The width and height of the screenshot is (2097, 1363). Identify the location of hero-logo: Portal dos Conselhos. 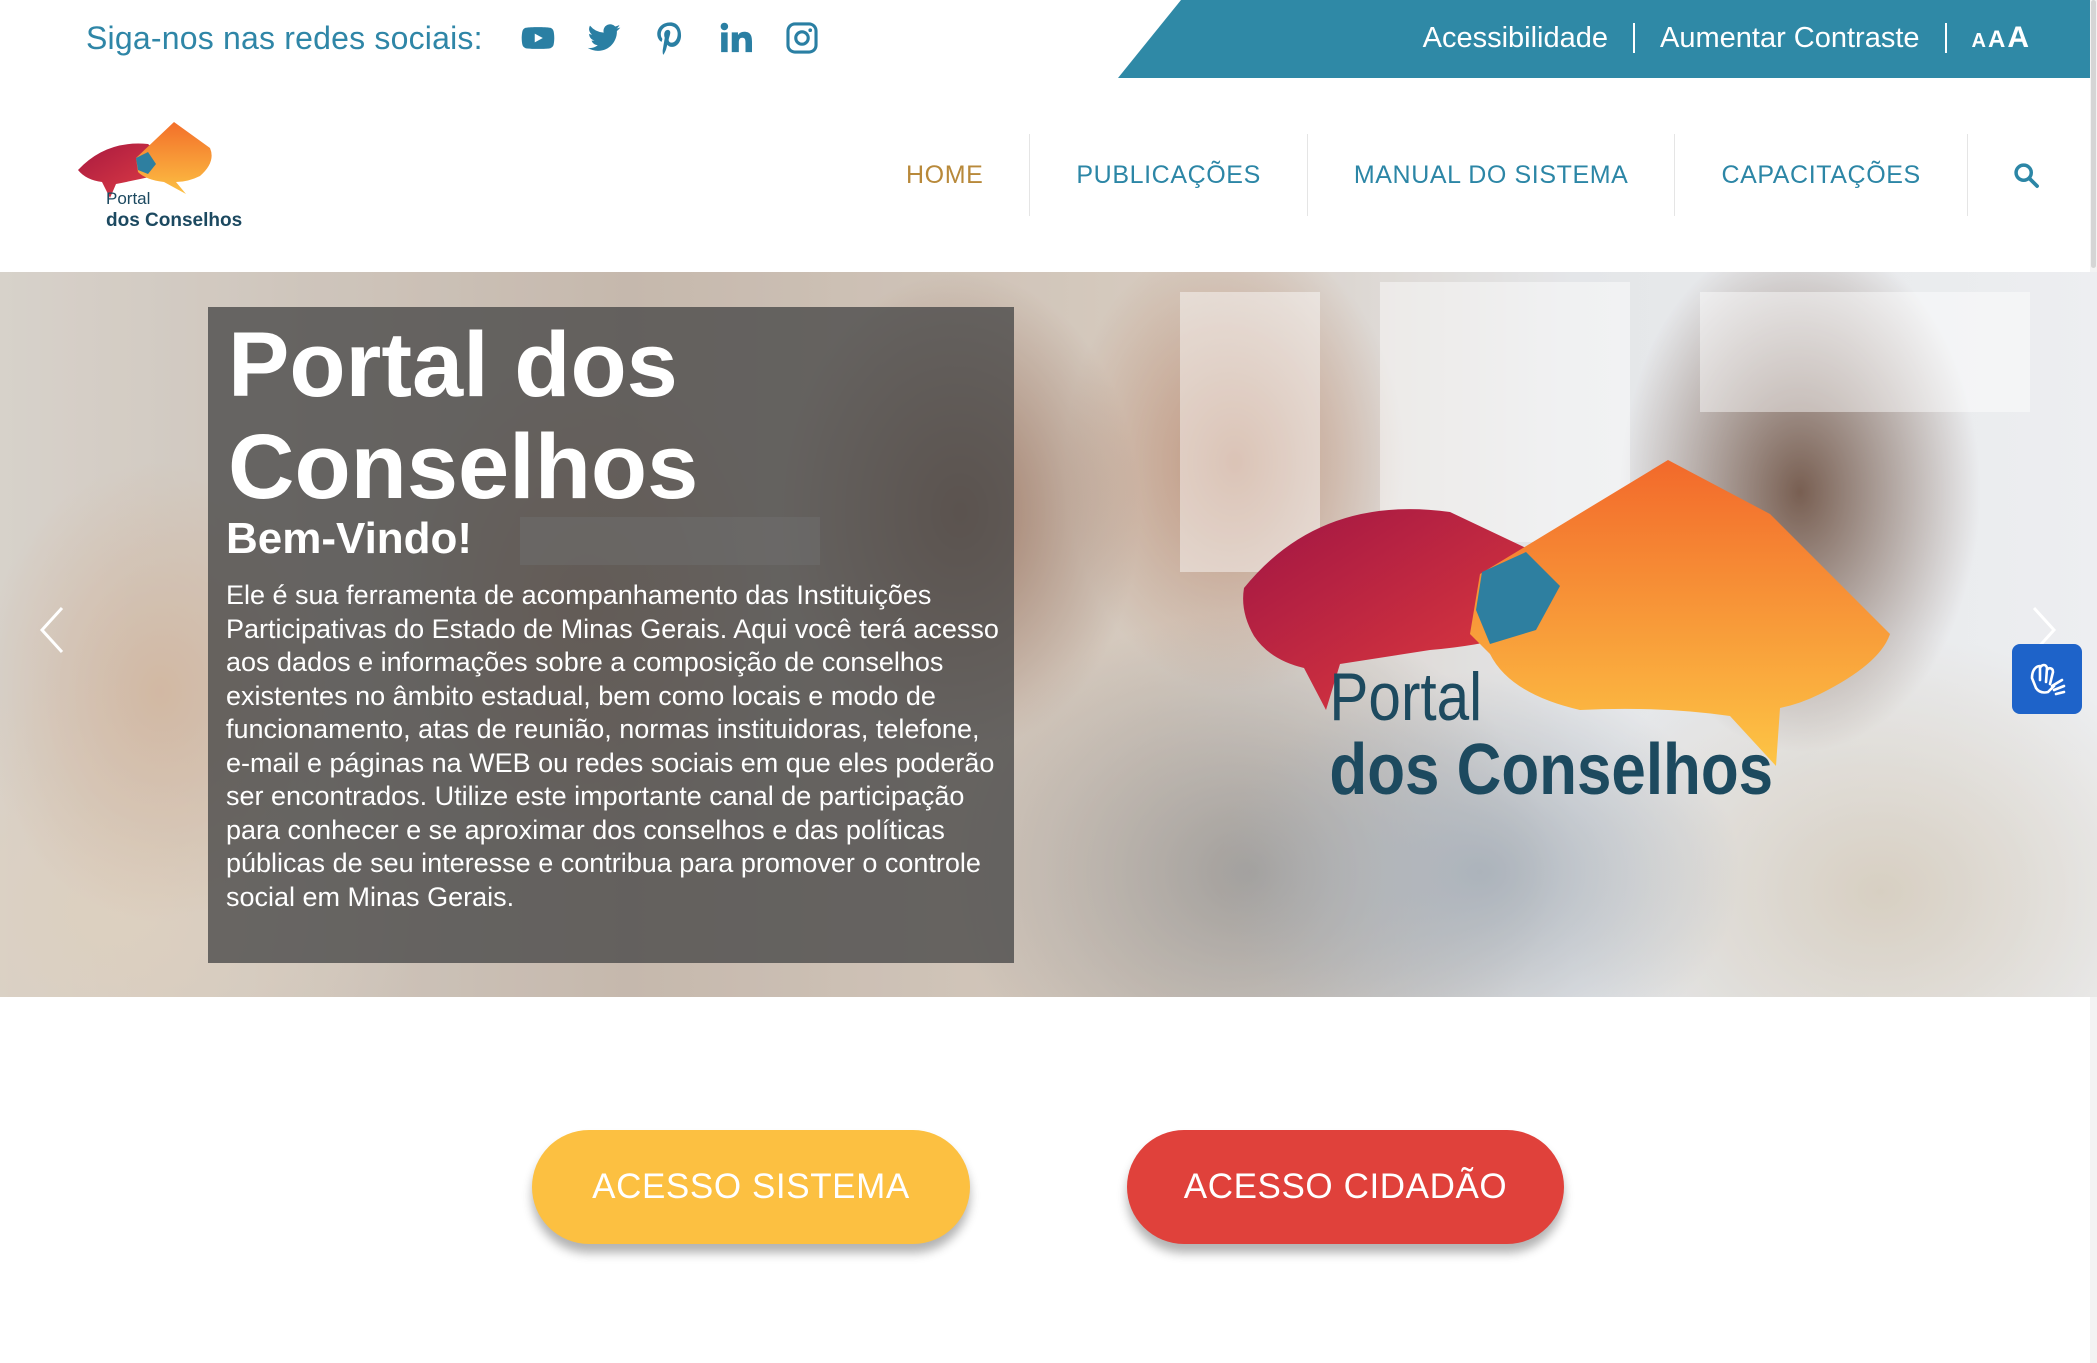
(1566, 635).